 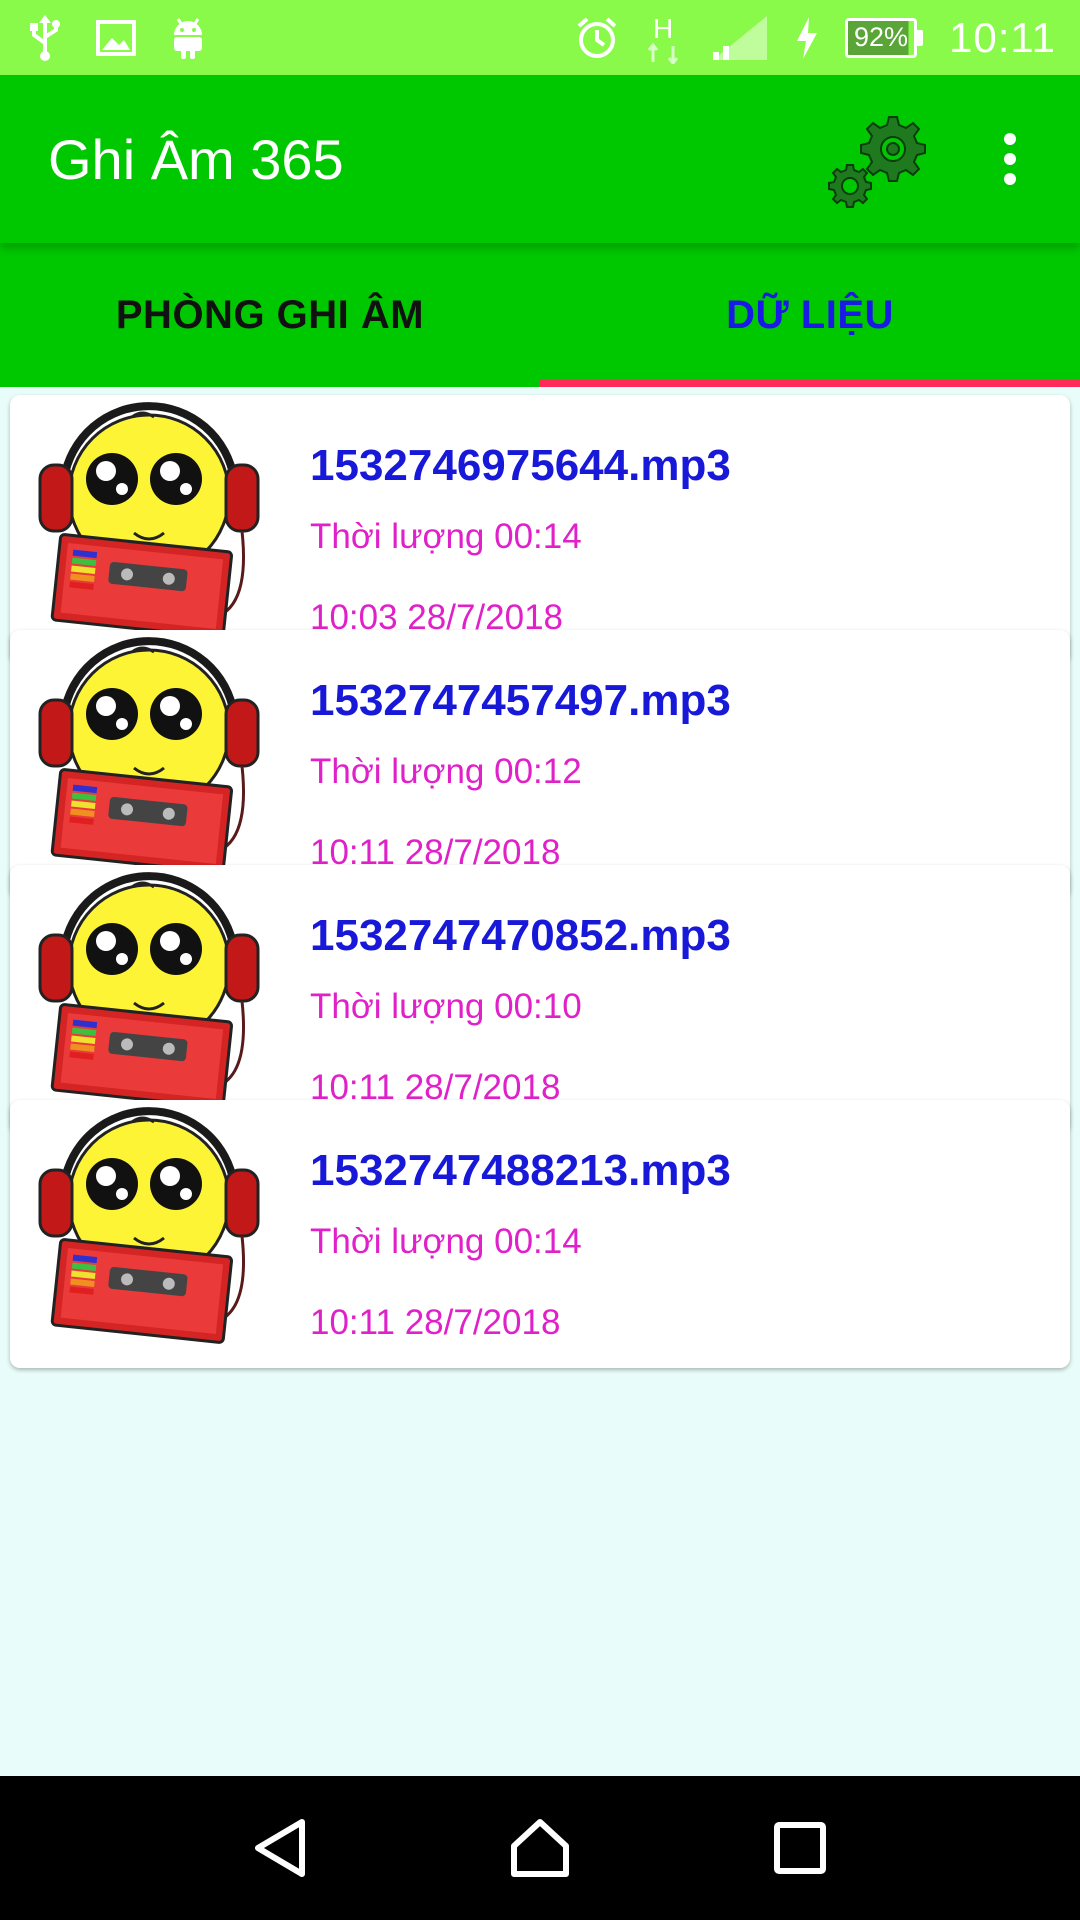 I want to click on tab-recording-room: PHÒNG GHI ÂM, so click(x=270, y=315).